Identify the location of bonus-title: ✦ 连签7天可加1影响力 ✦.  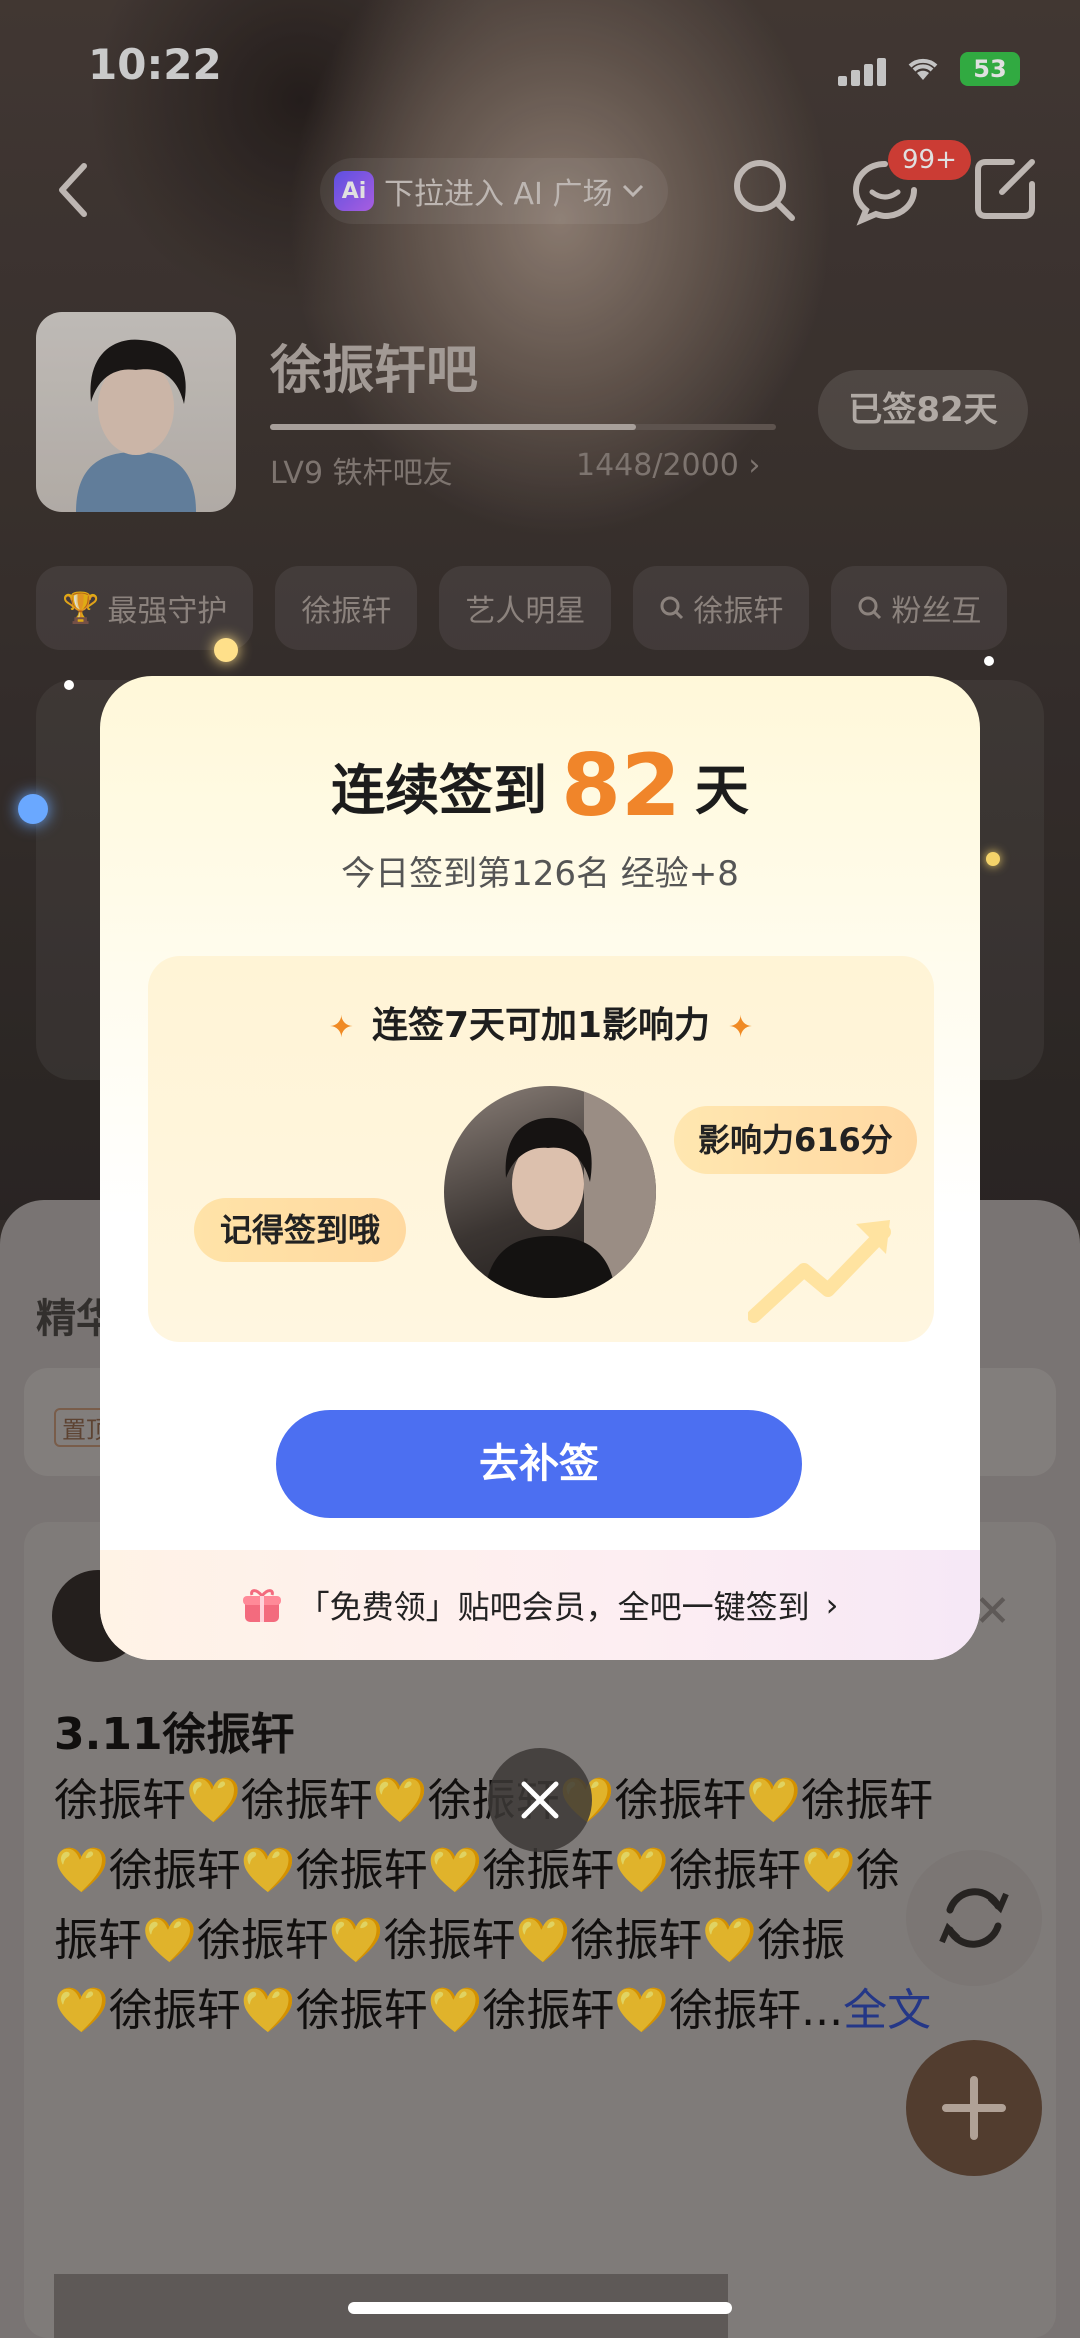
(541, 1025).